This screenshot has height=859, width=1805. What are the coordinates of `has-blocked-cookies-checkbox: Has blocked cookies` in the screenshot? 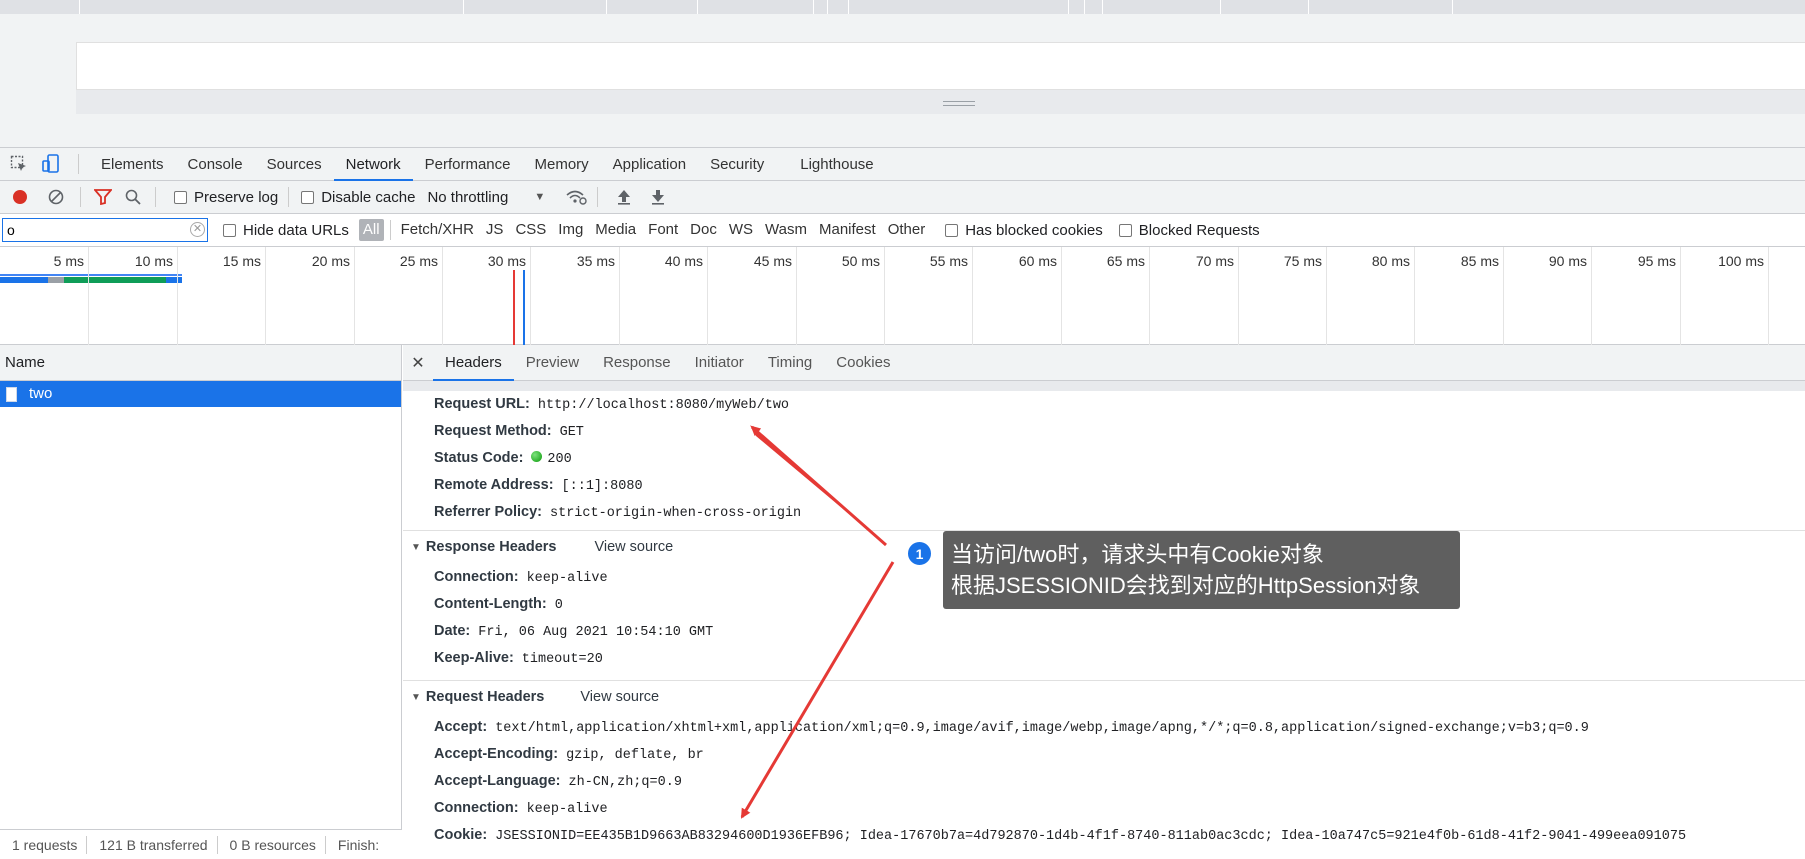 It's located at (1024, 230).